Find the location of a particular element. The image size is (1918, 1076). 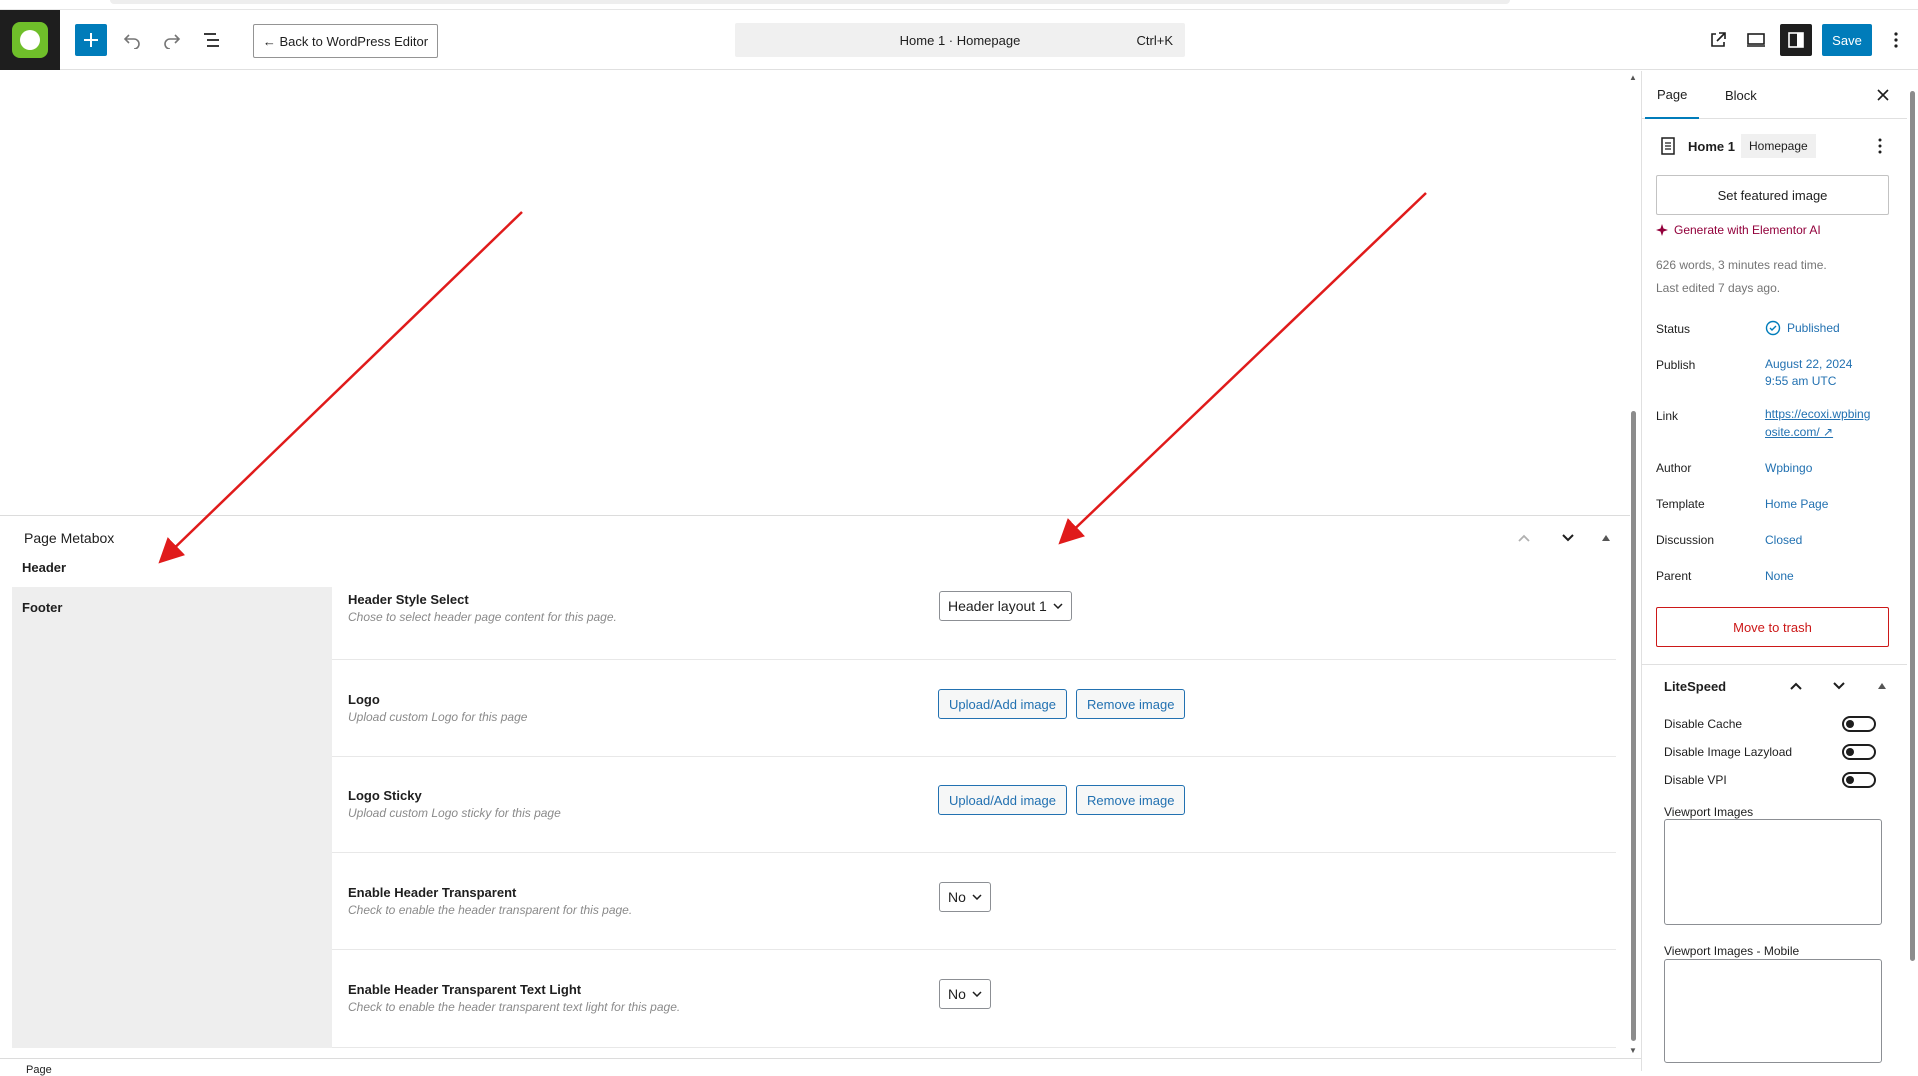

header-transparent-text-light-select: No is located at coordinates (965, 994).